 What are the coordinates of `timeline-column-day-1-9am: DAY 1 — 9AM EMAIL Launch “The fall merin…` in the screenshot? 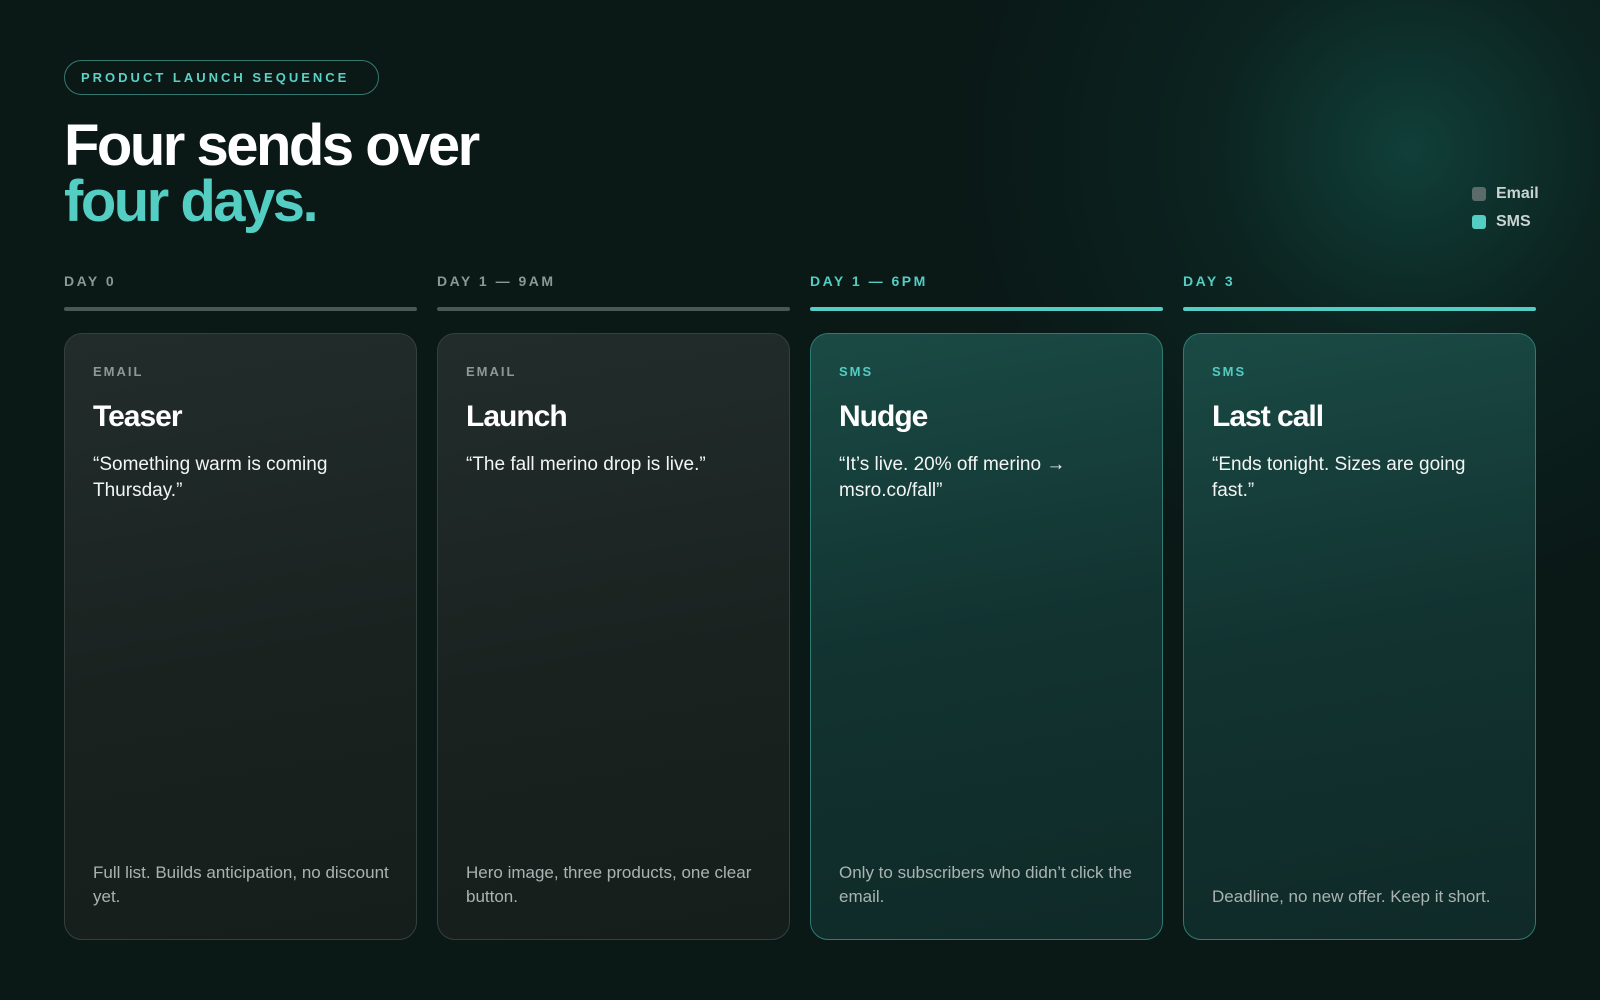 It's located at (613, 605).